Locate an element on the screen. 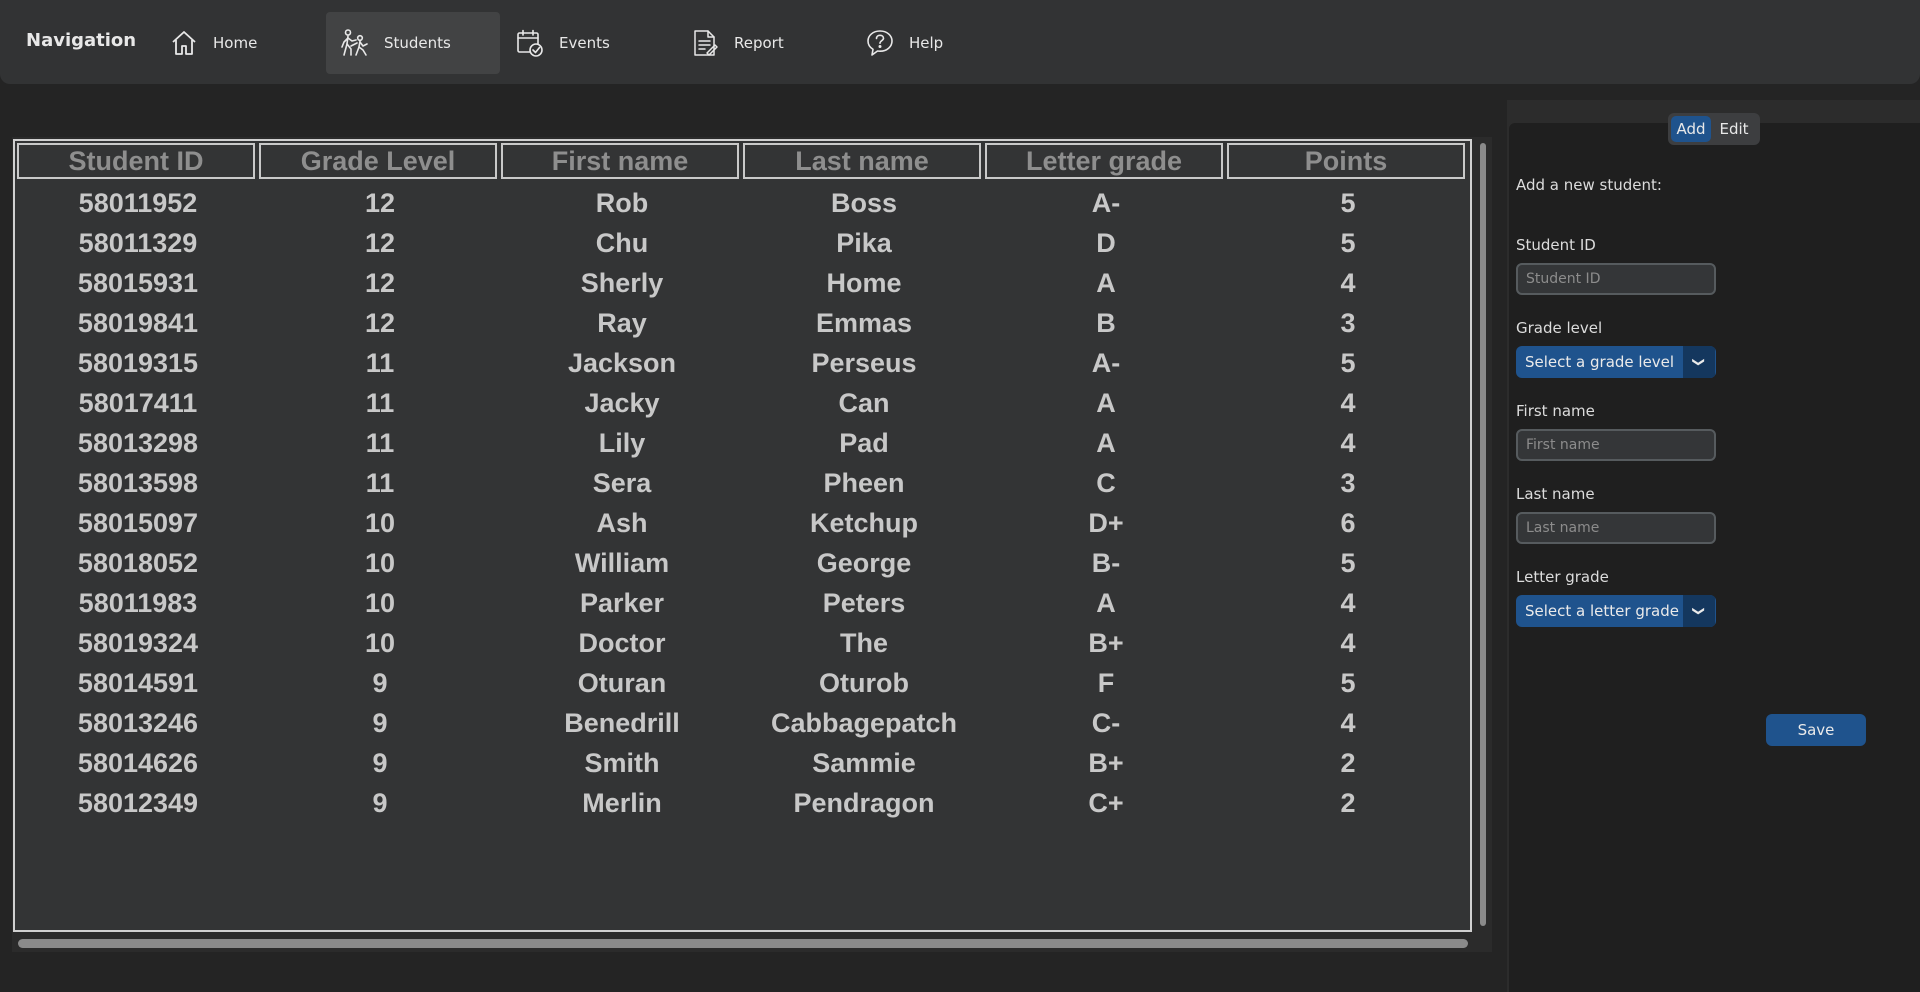 This screenshot has height=992, width=1920. cell-letter-grade: B is located at coordinates (1106, 322).